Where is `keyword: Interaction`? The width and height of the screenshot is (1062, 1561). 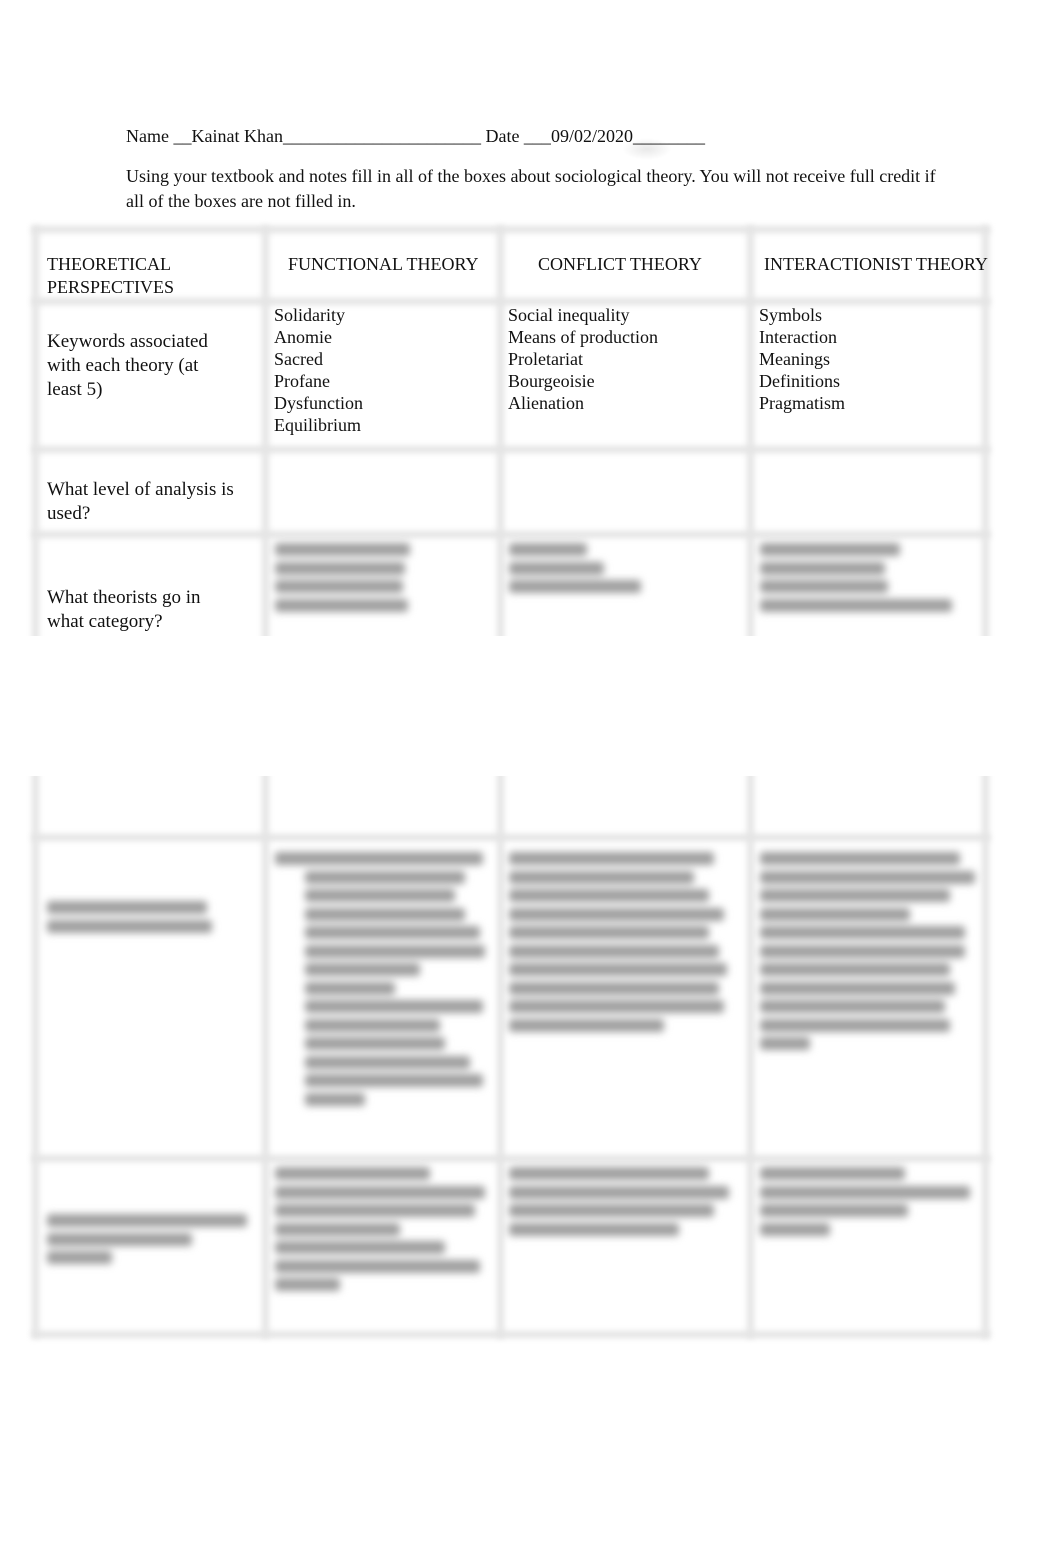
keyword: Interaction is located at coordinates (798, 337).